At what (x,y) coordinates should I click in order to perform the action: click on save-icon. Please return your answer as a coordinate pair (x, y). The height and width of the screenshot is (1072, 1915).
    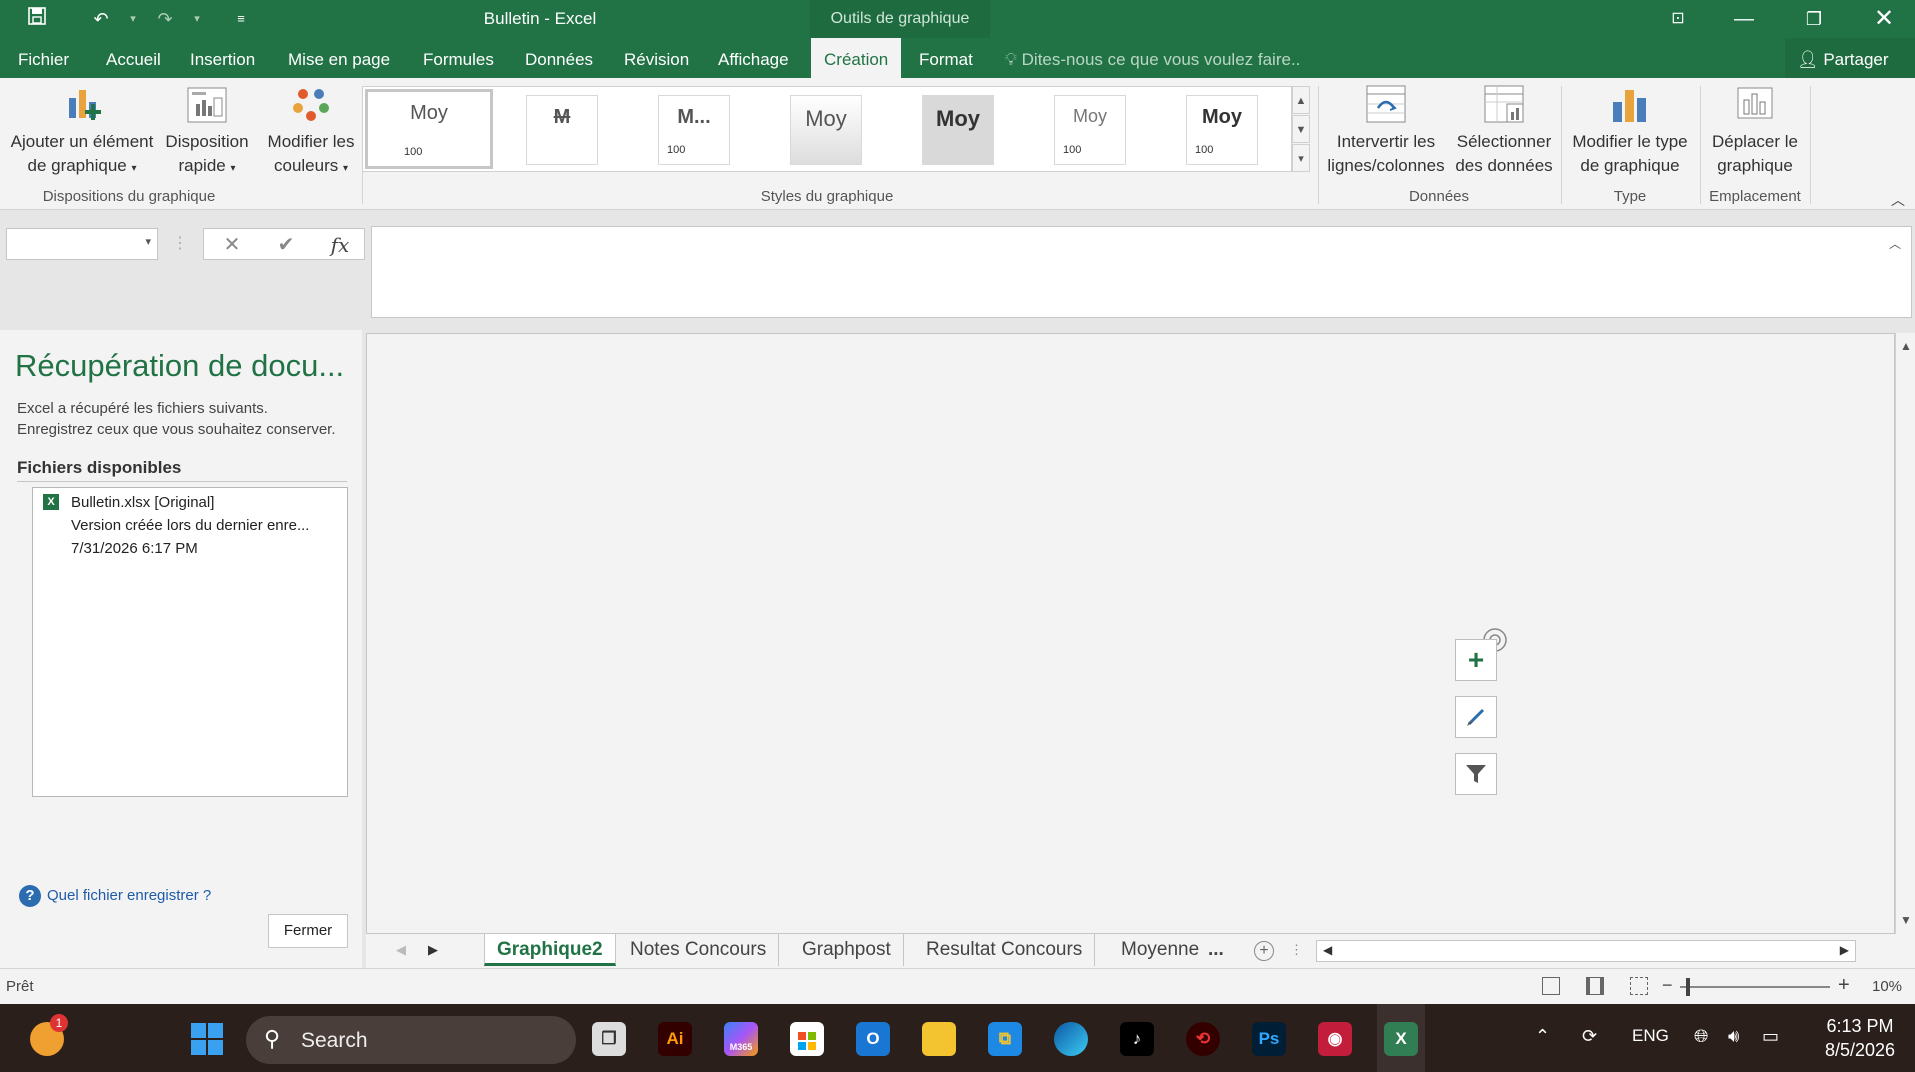
    Looking at the image, I should click on (37, 19).